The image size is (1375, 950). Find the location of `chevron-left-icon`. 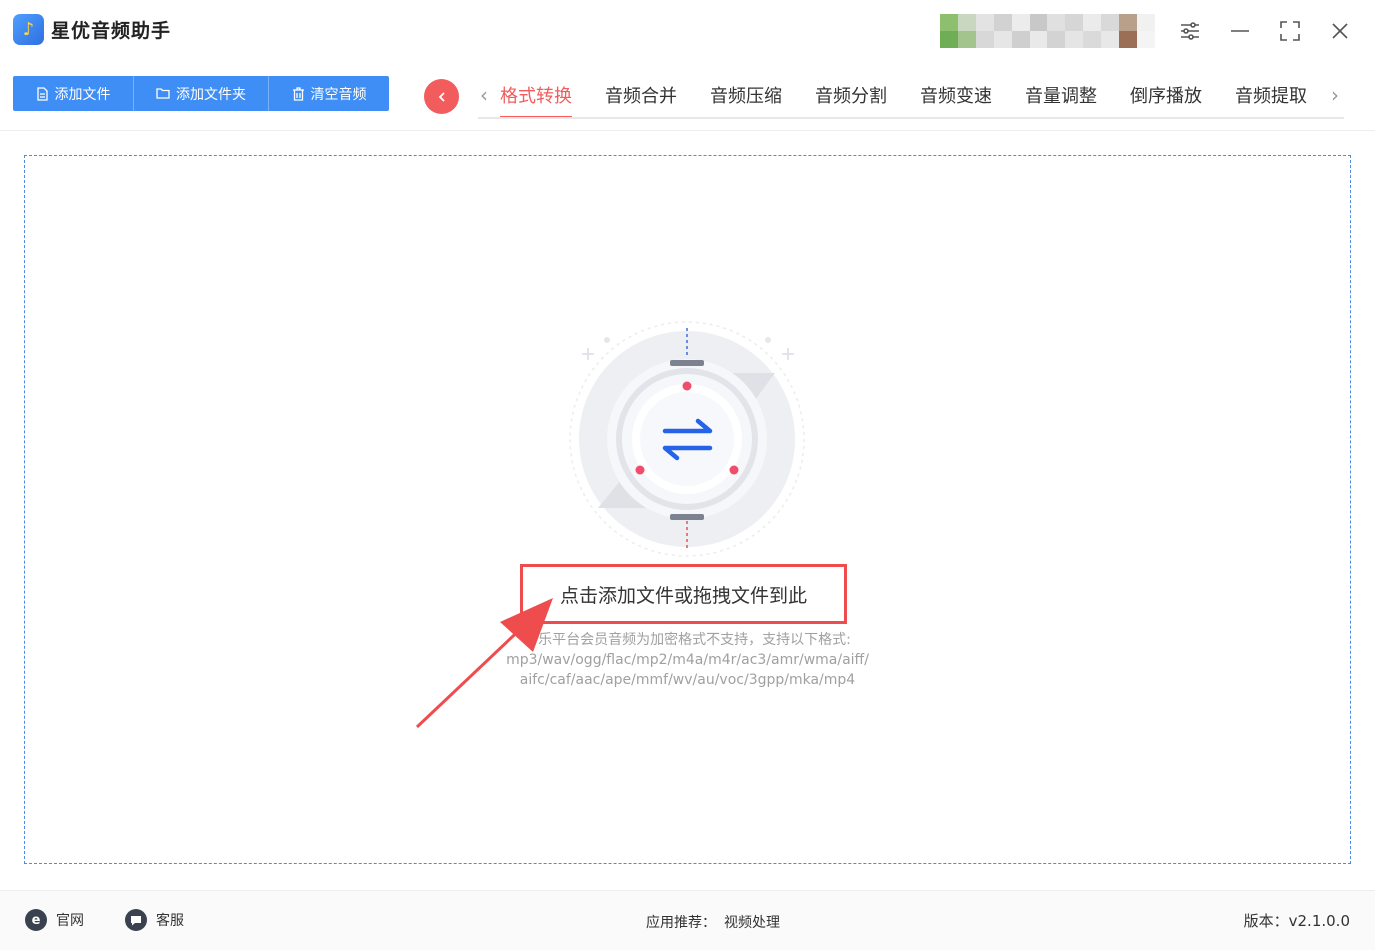

chevron-left-icon is located at coordinates (441, 96).